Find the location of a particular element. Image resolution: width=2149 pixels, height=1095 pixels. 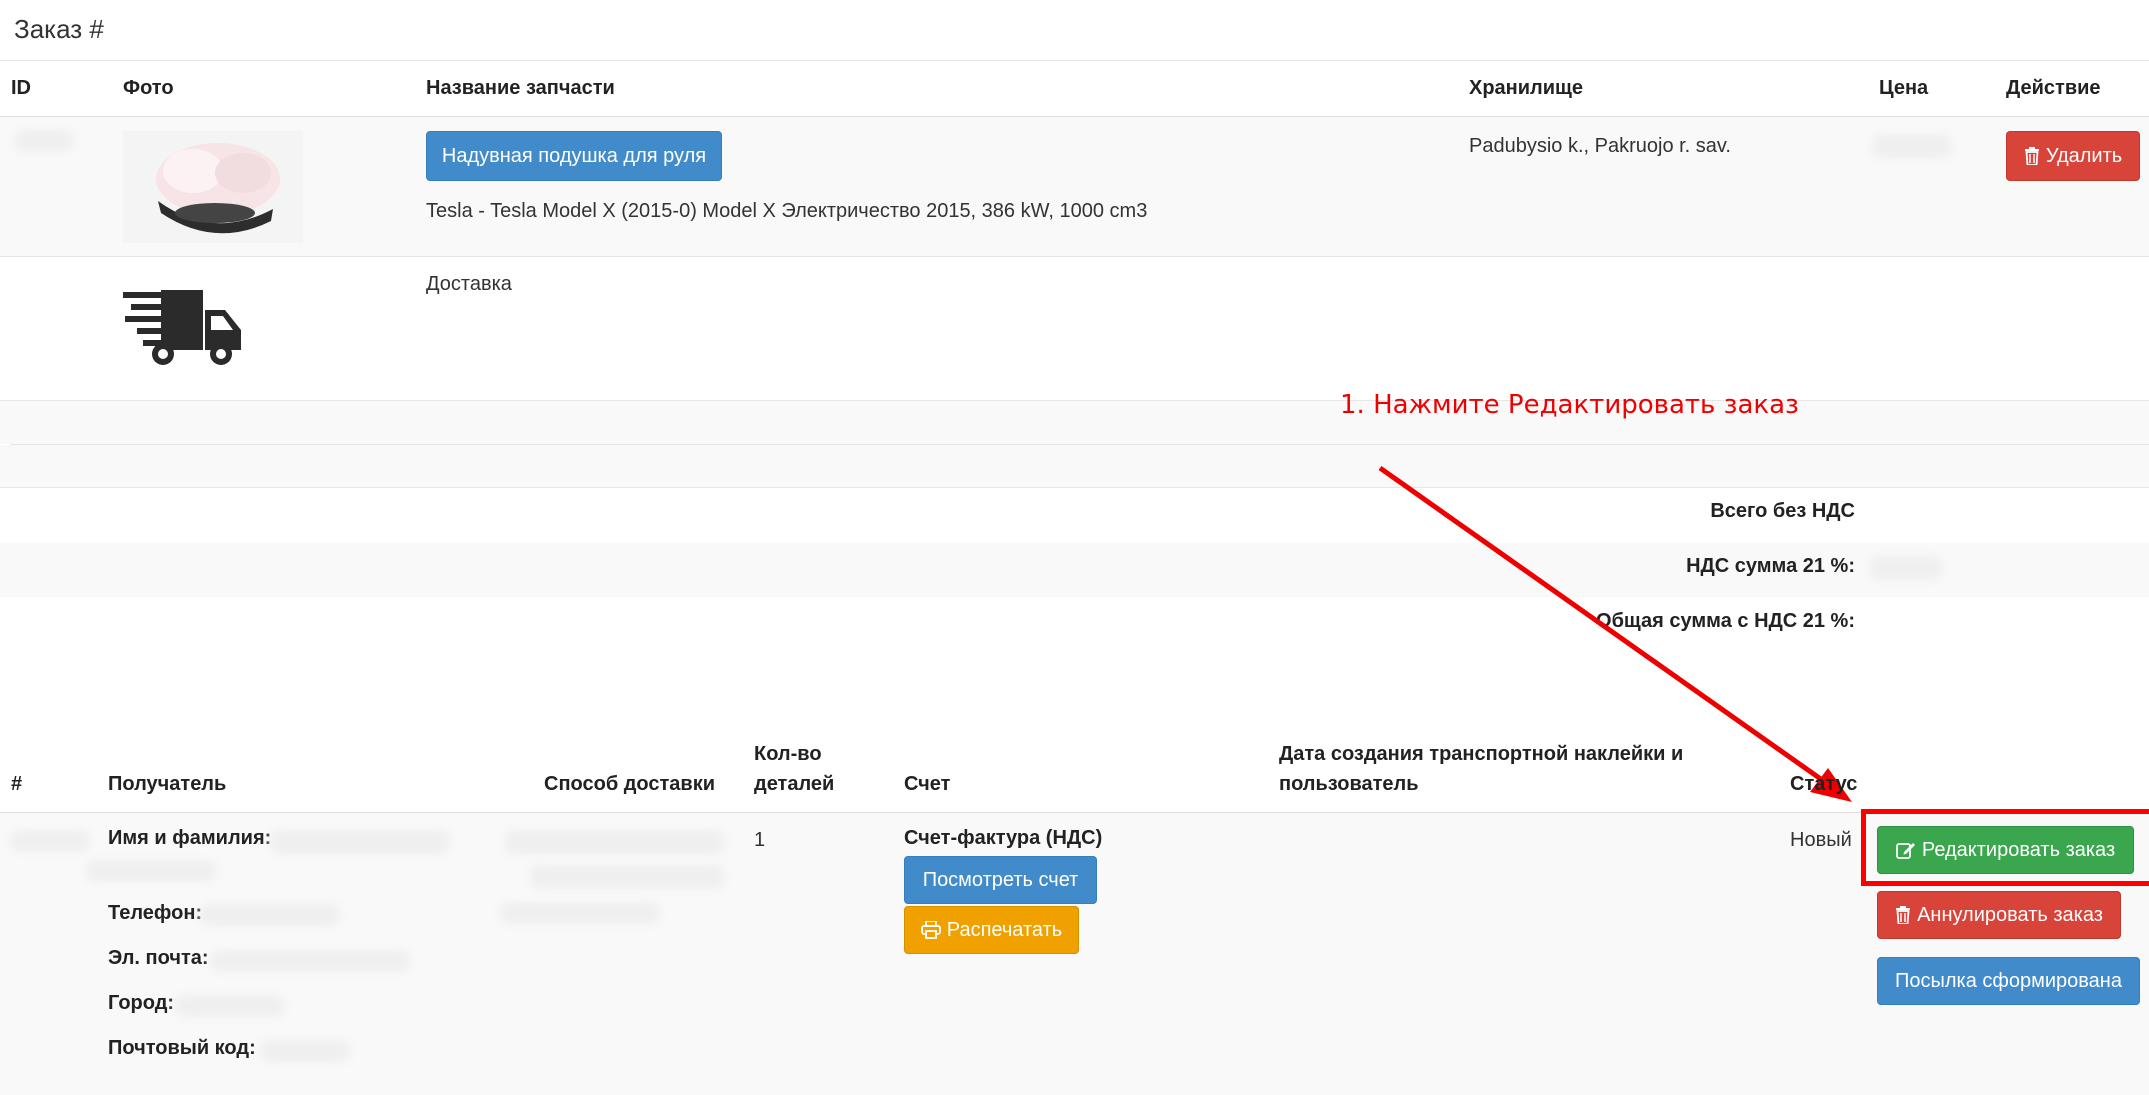

blurred-order-number is located at coordinates (50, 841).